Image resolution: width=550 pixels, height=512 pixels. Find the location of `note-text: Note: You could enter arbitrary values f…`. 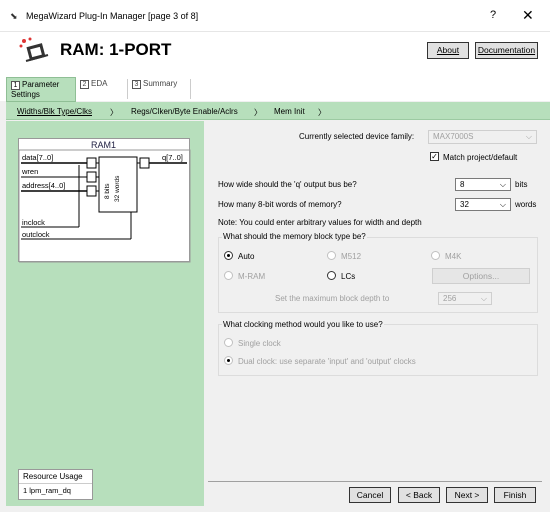

note-text: Note: You could enter arbitrary values f… is located at coordinates (320, 222).